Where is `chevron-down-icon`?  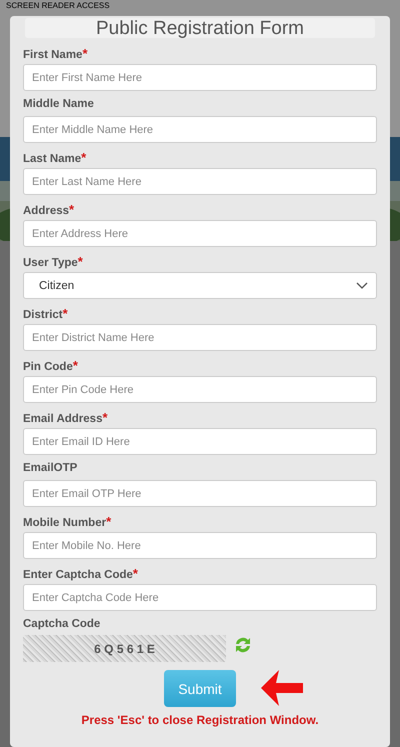 chevron-down-icon is located at coordinates (362, 286).